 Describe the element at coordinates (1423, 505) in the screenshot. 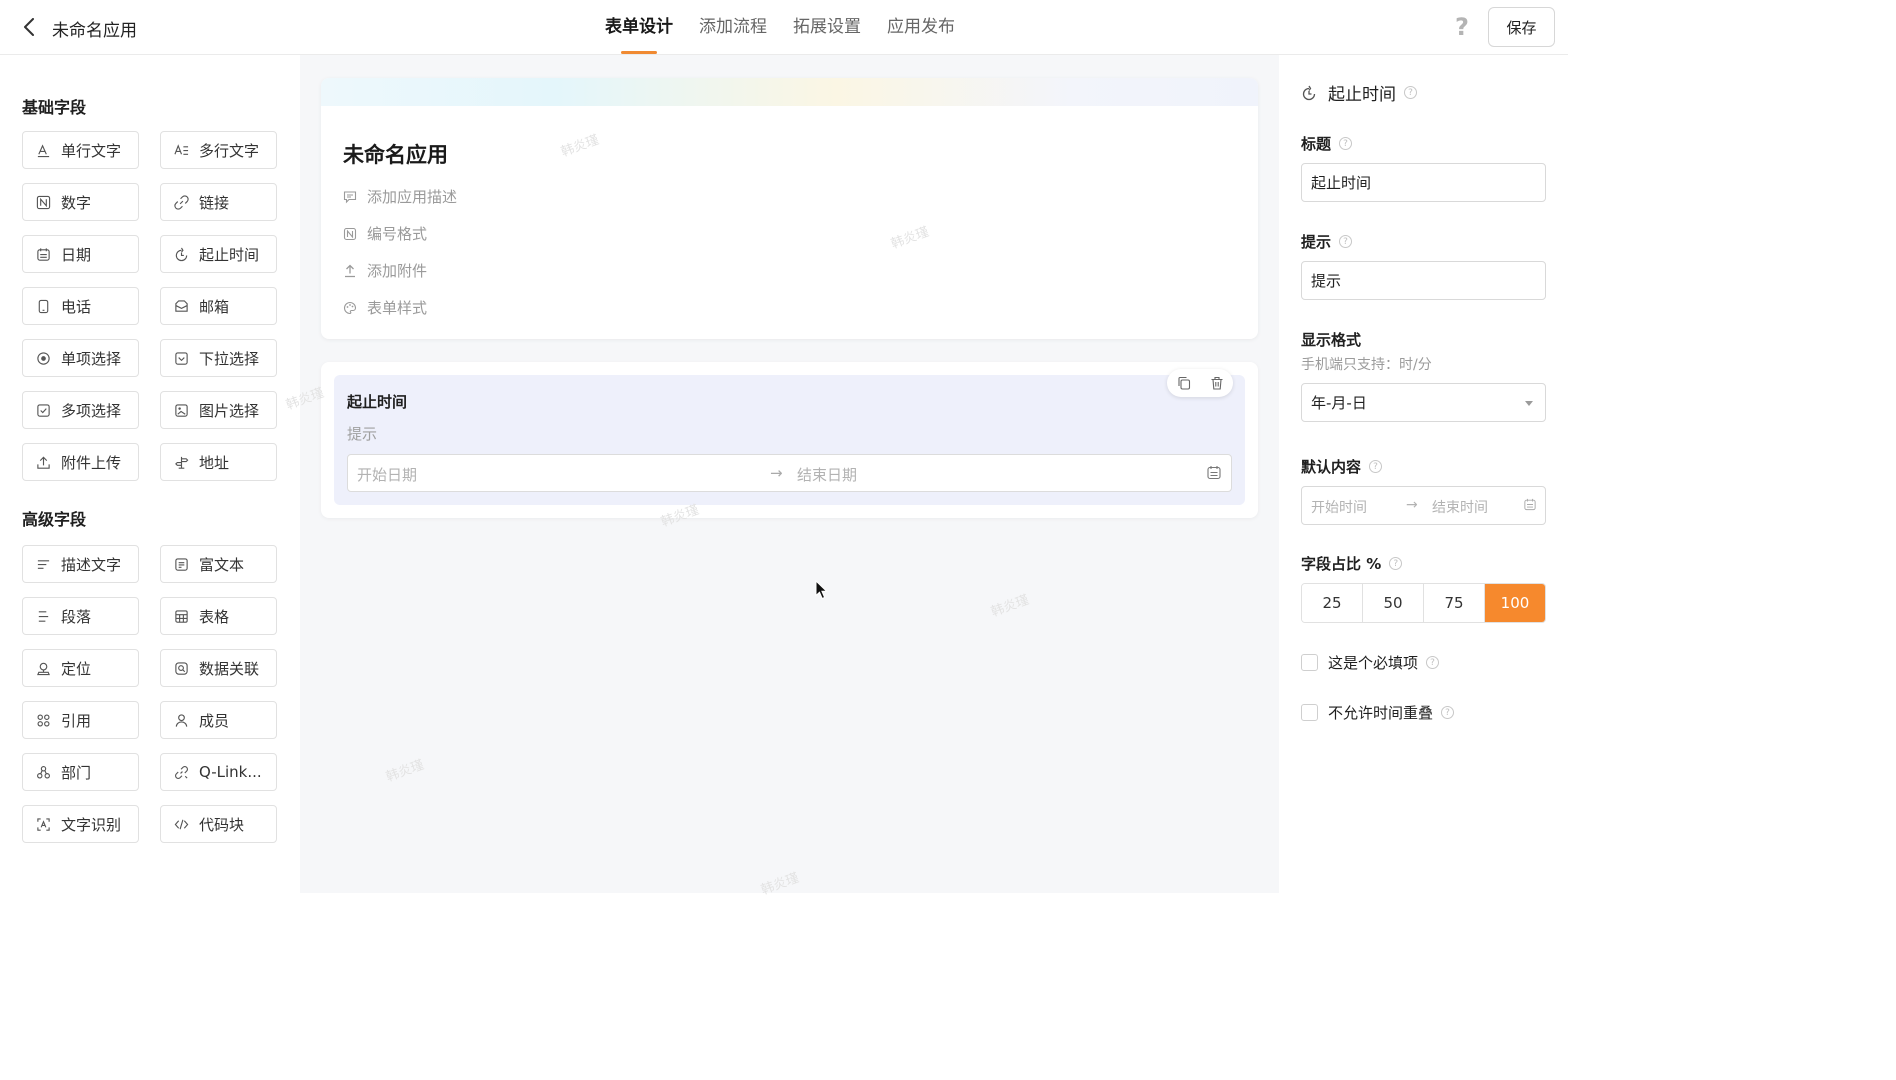

I see `default-time-range-input: 开始时间 → 结束时间` at that location.